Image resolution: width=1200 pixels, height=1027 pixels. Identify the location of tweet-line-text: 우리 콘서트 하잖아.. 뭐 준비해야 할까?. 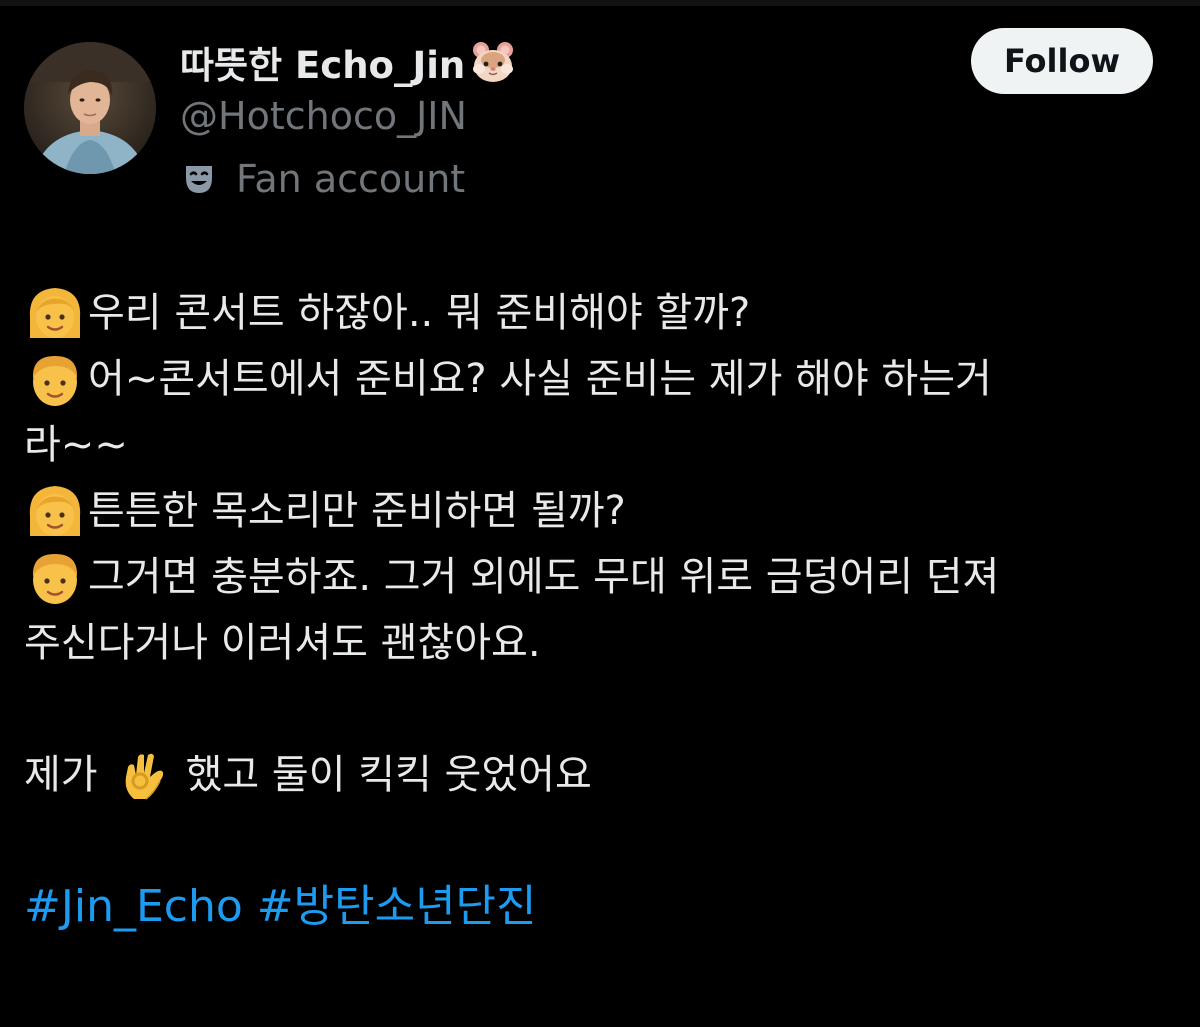
(419, 313).